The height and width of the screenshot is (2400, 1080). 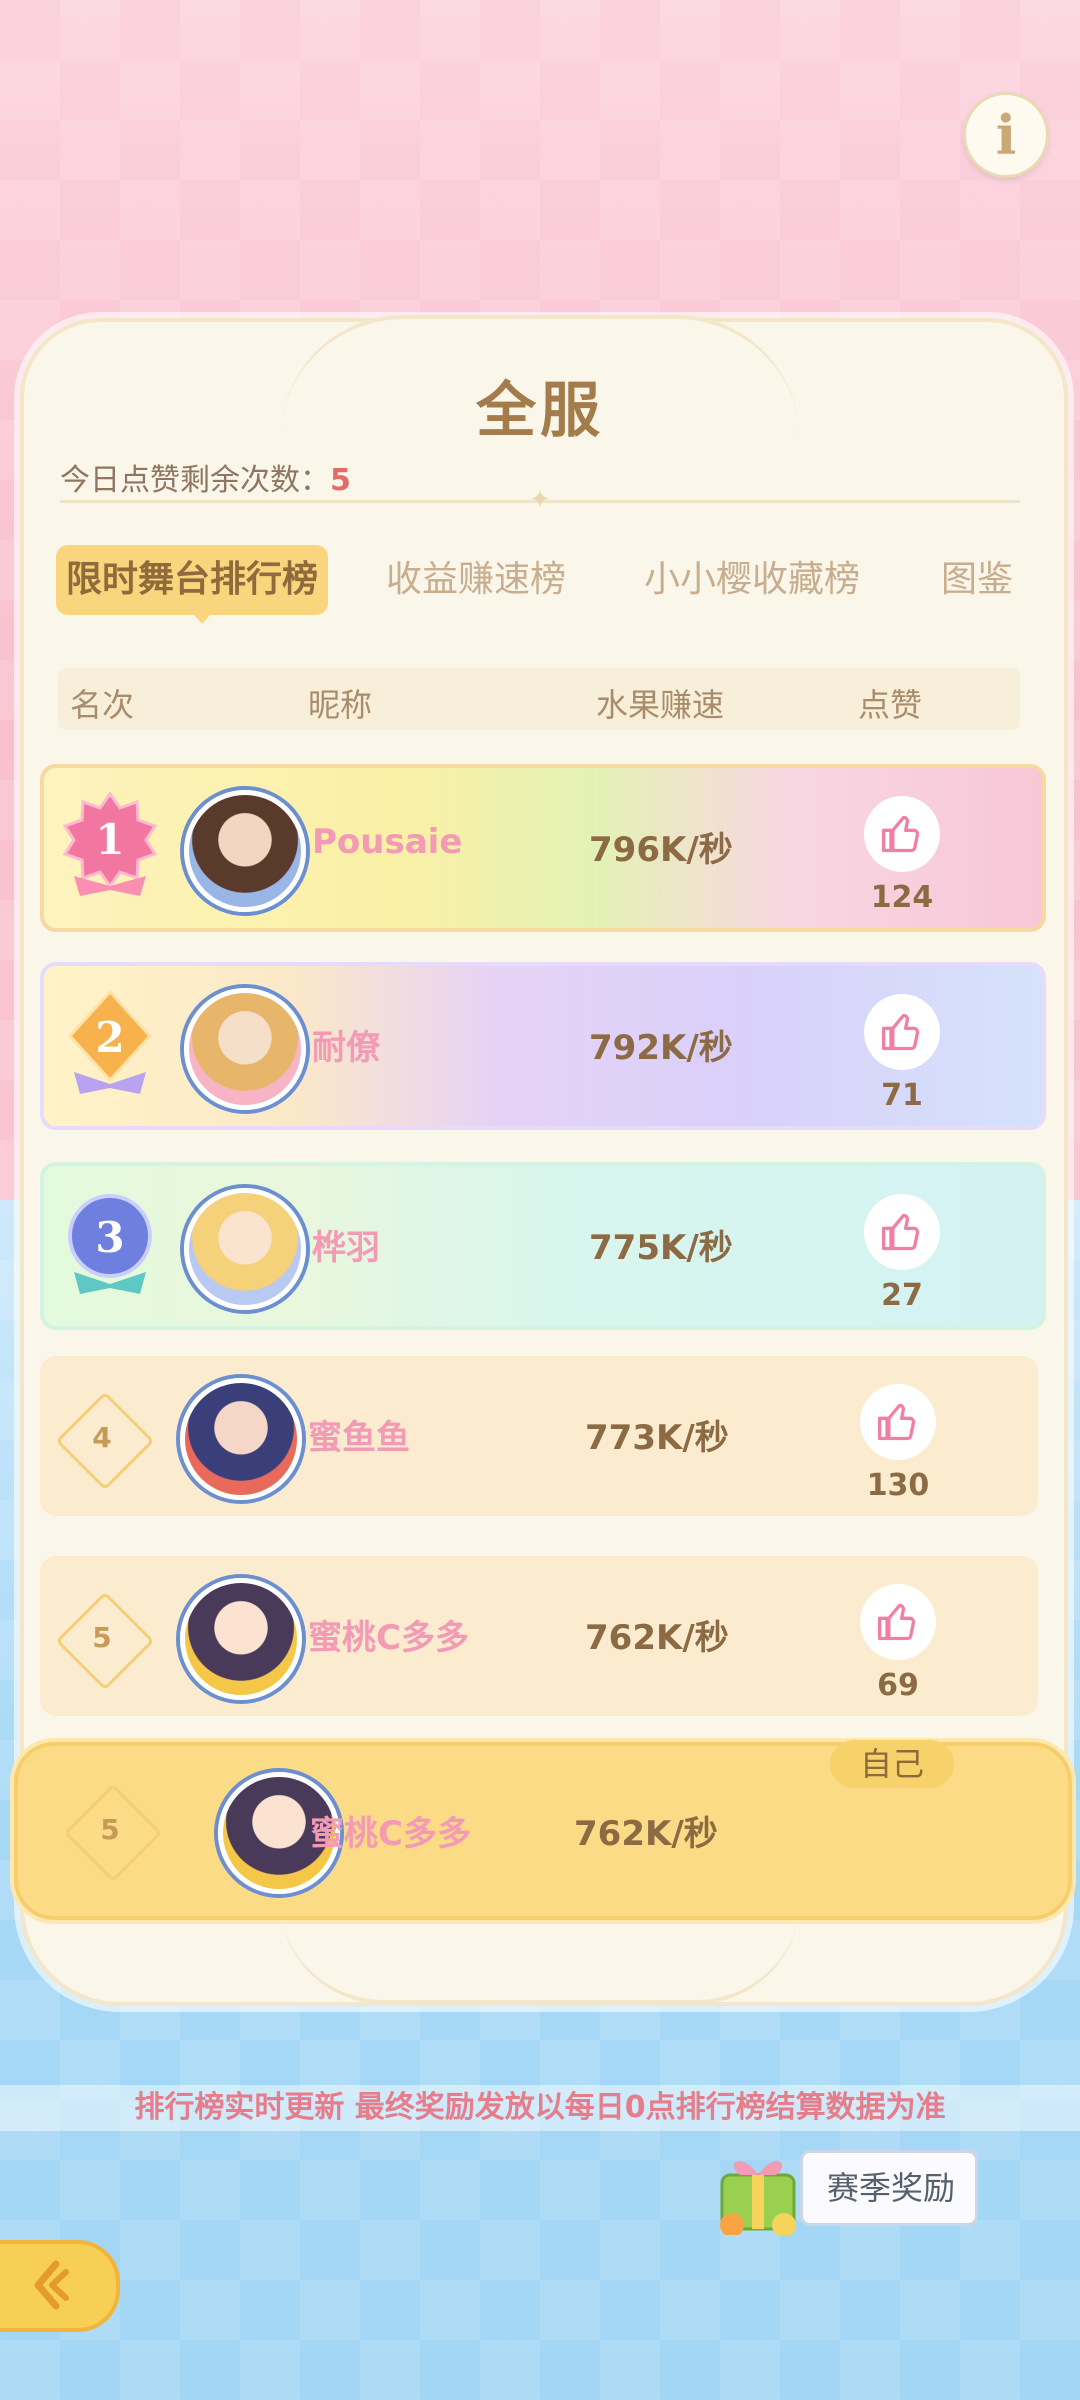 I want to click on silver-medal-icon: 2, so click(x=110, y=1041).